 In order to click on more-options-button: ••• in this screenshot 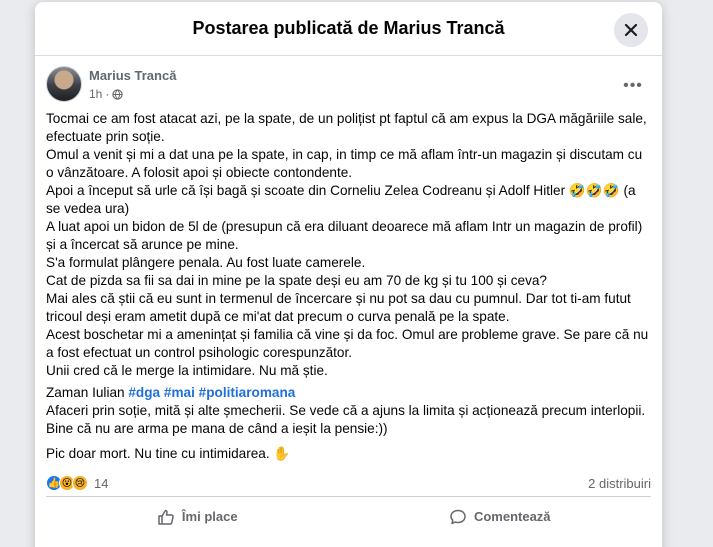, I will do `click(633, 86)`.